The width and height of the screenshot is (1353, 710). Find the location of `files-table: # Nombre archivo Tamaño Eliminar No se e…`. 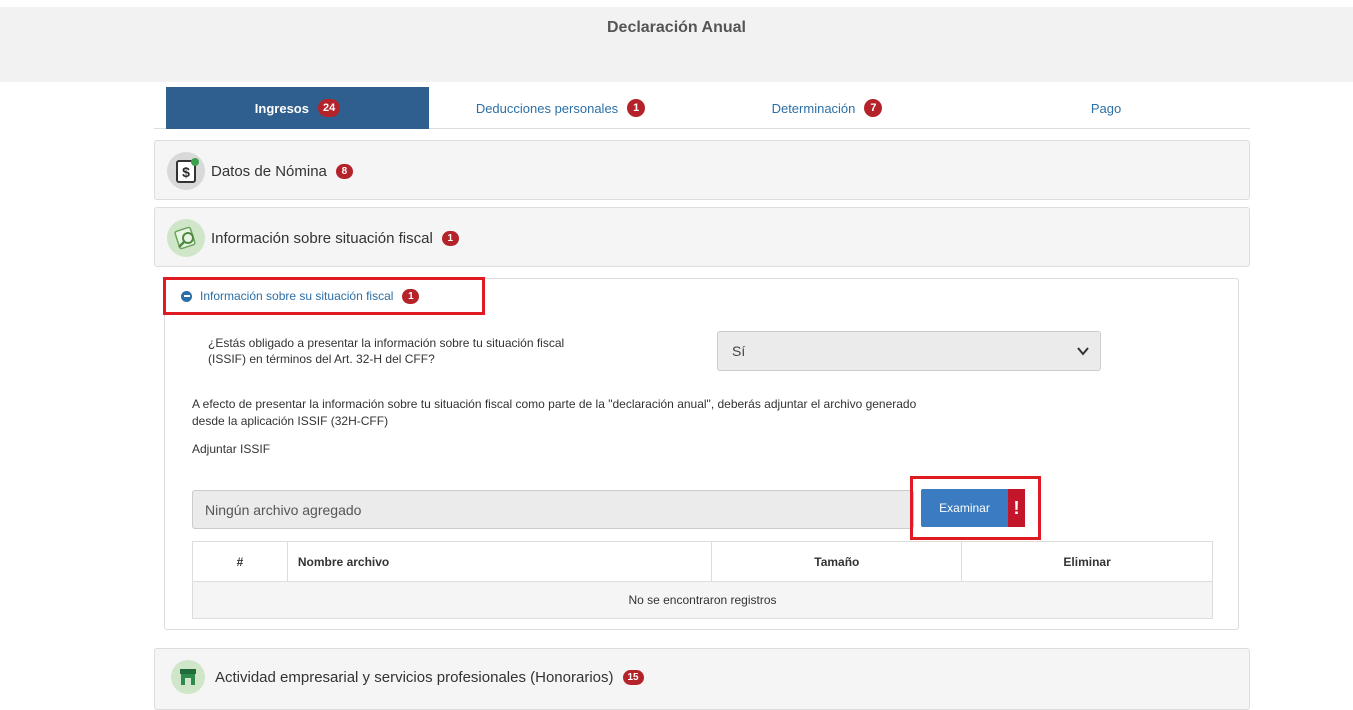

files-table: # Nombre archivo Tamaño Eliminar No se e… is located at coordinates (702, 580).